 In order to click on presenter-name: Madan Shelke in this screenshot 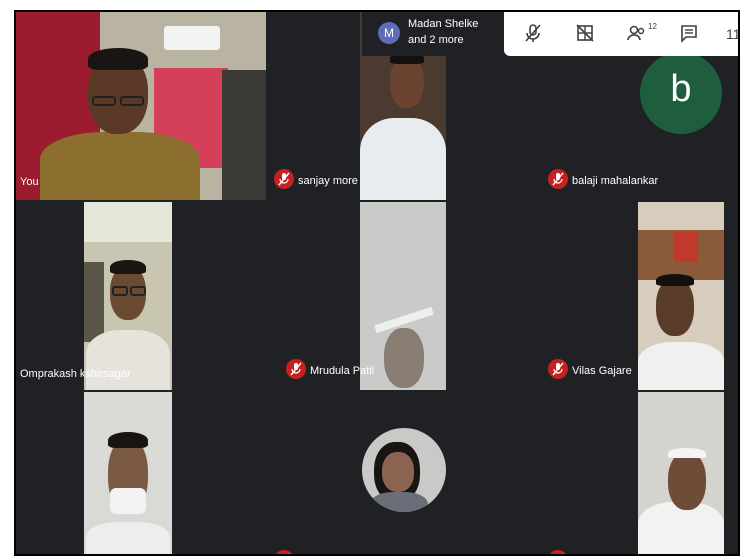, I will do `click(443, 24)`.